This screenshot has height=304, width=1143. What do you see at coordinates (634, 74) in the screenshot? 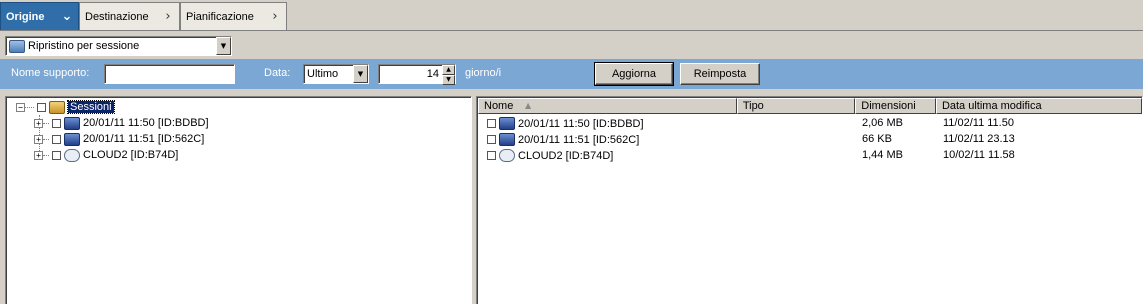
I see `refresh-button: Aggiorna` at bounding box center [634, 74].